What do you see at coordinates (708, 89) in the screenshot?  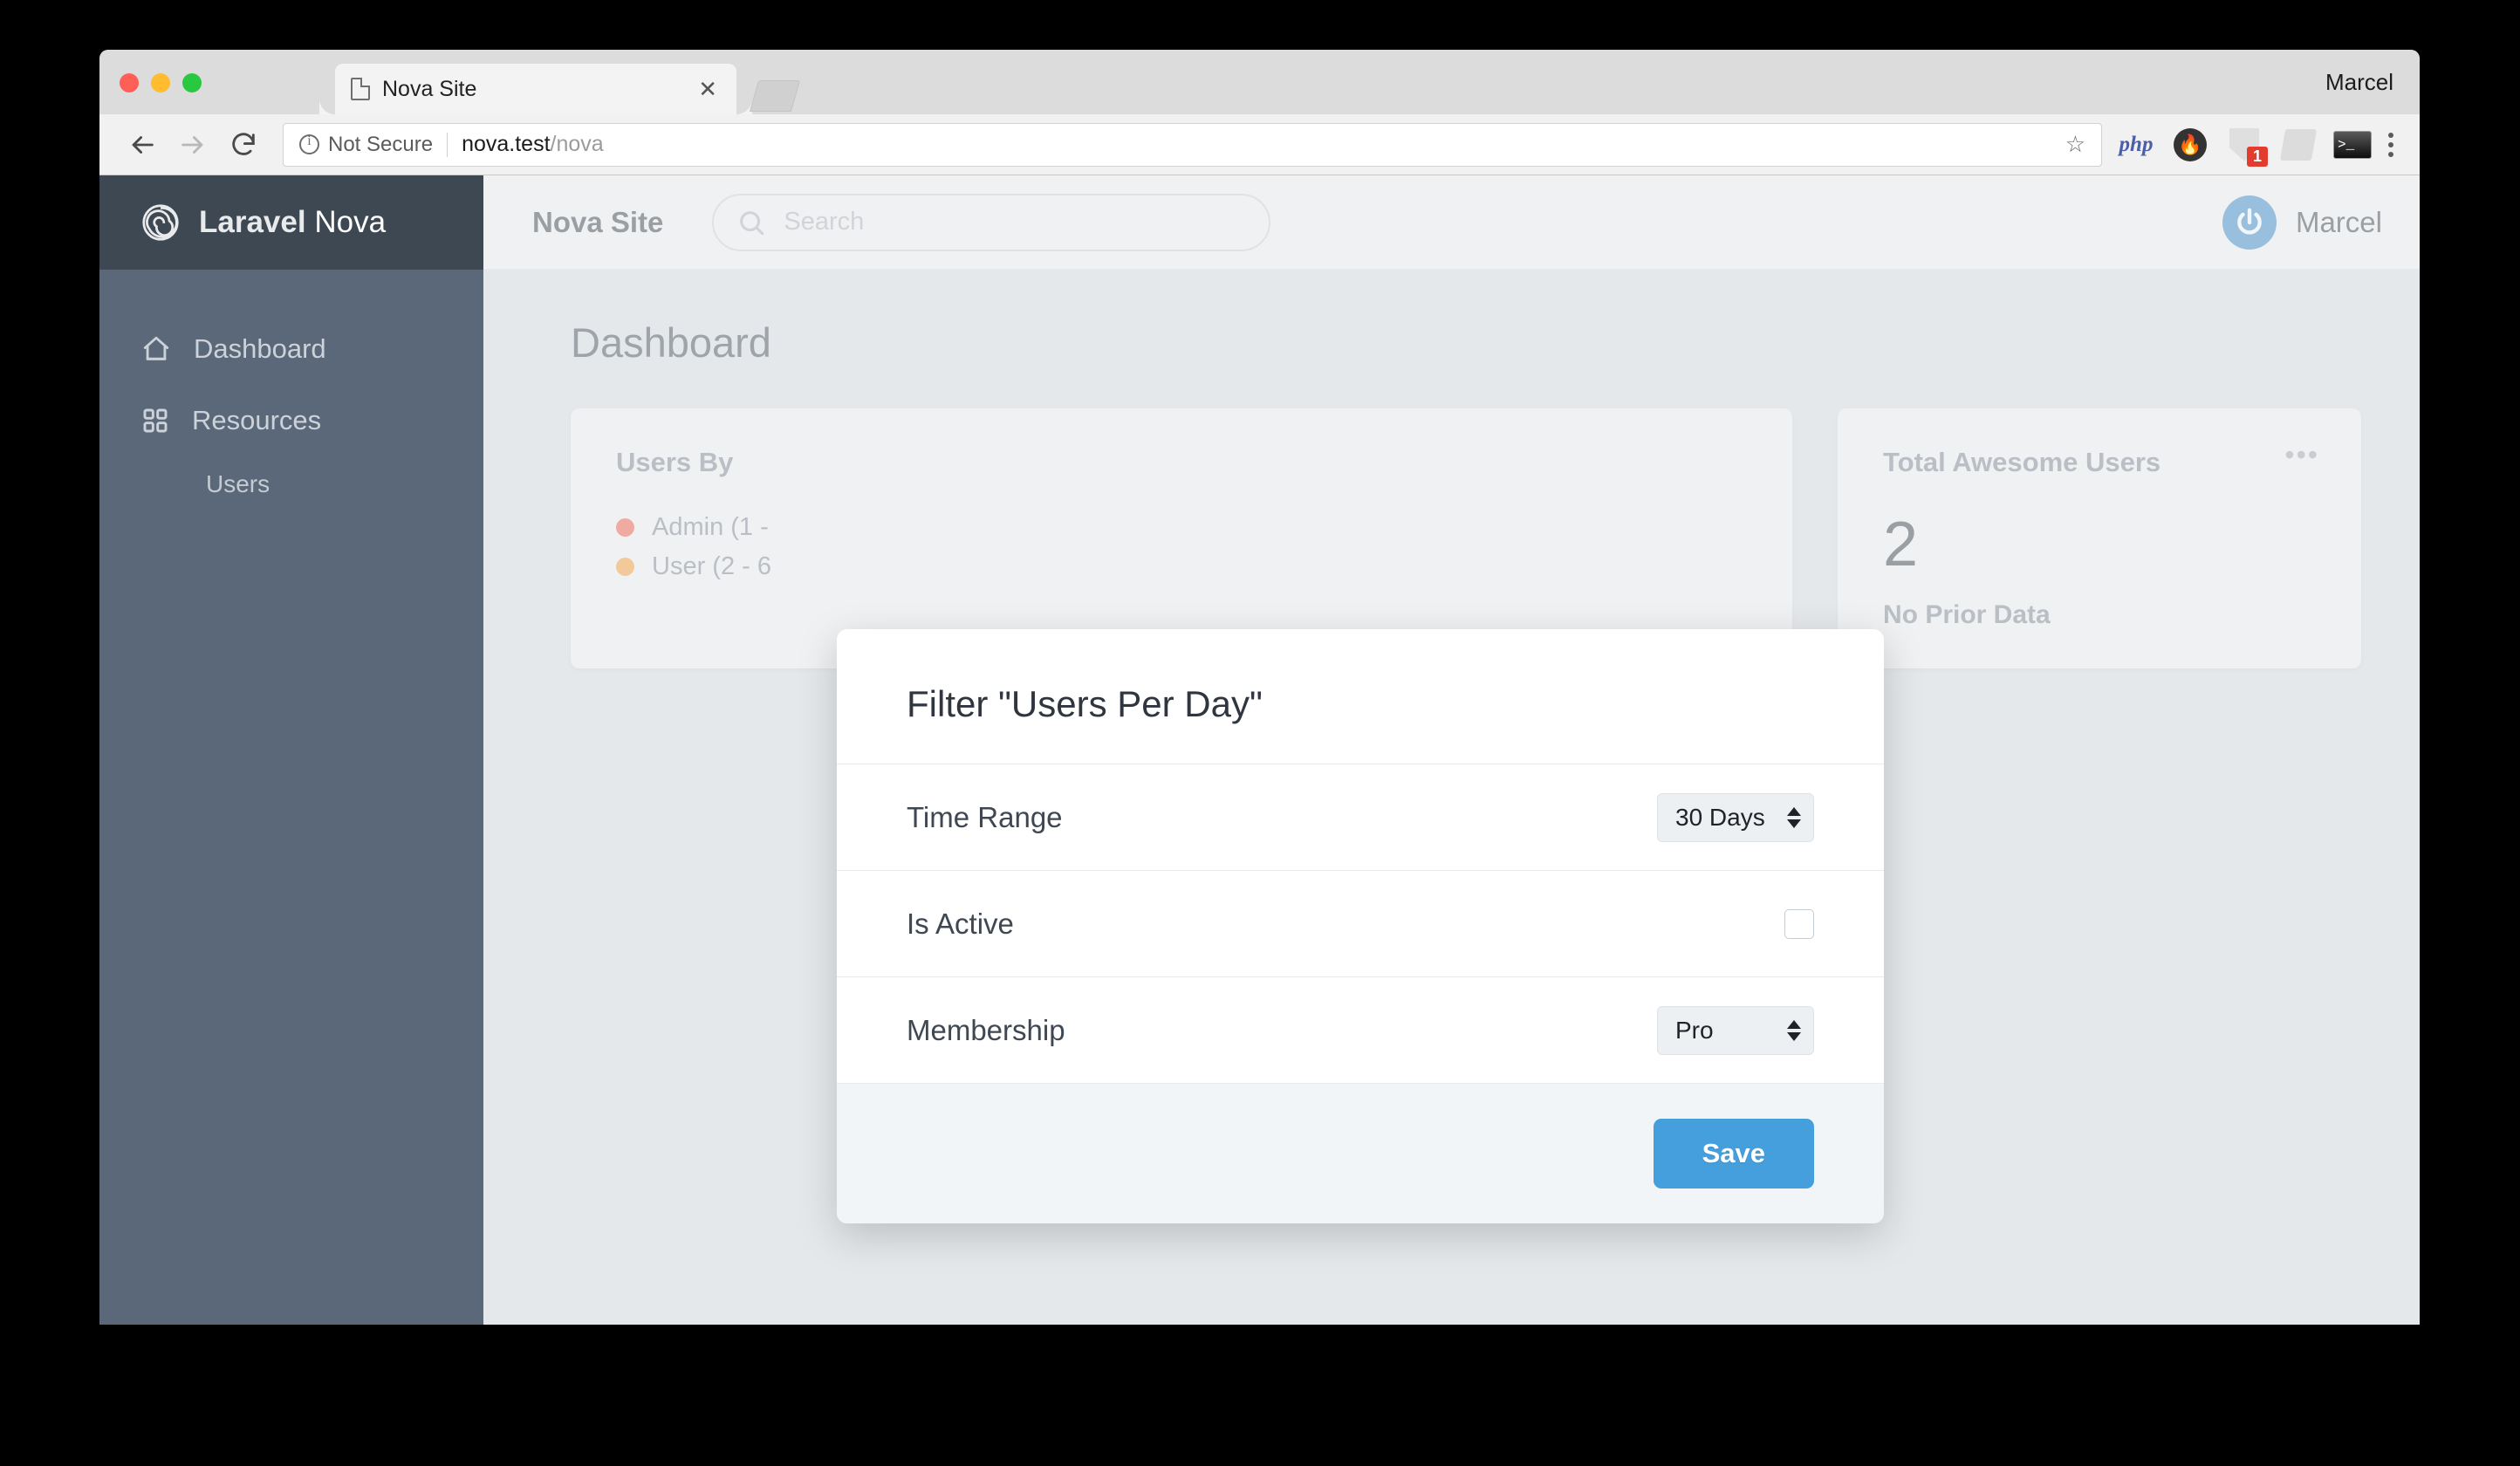 I see `close-icon: ✕` at bounding box center [708, 89].